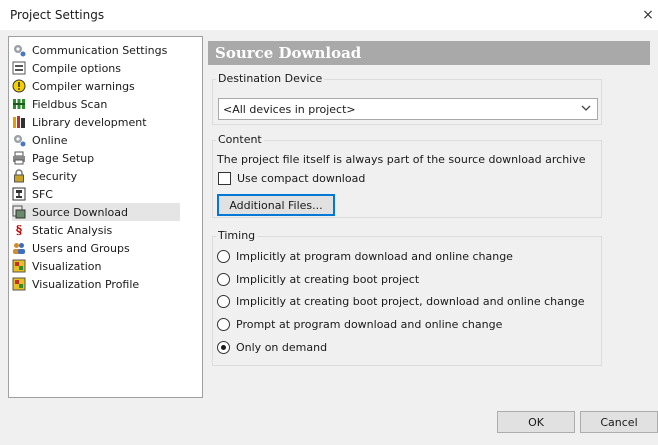  Describe the element at coordinates (81, 248) in the screenshot. I see `tree-item-label: Users and Groups` at that location.